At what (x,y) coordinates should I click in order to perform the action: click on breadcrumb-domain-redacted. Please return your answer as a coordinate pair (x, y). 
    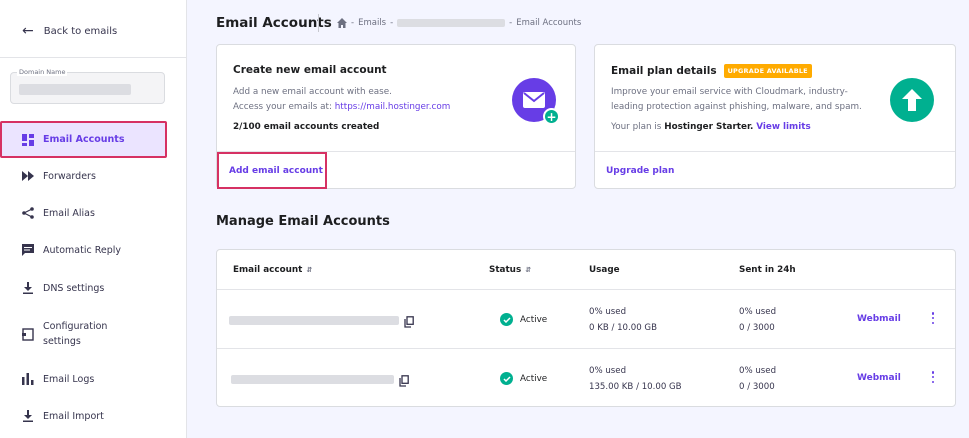
    Looking at the image, I should click on (451, 23).